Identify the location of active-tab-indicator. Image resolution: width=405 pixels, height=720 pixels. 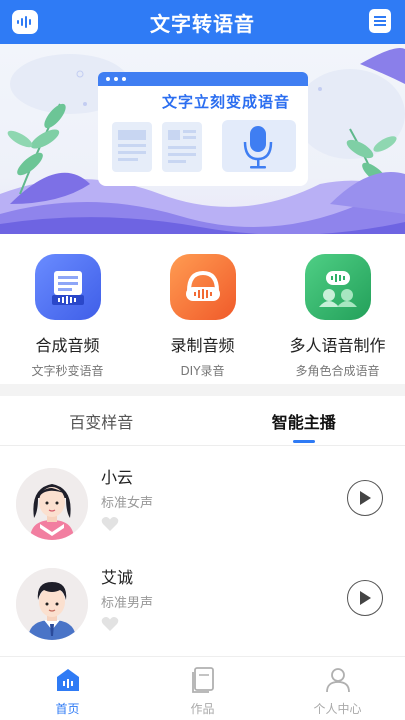
(303, 441).